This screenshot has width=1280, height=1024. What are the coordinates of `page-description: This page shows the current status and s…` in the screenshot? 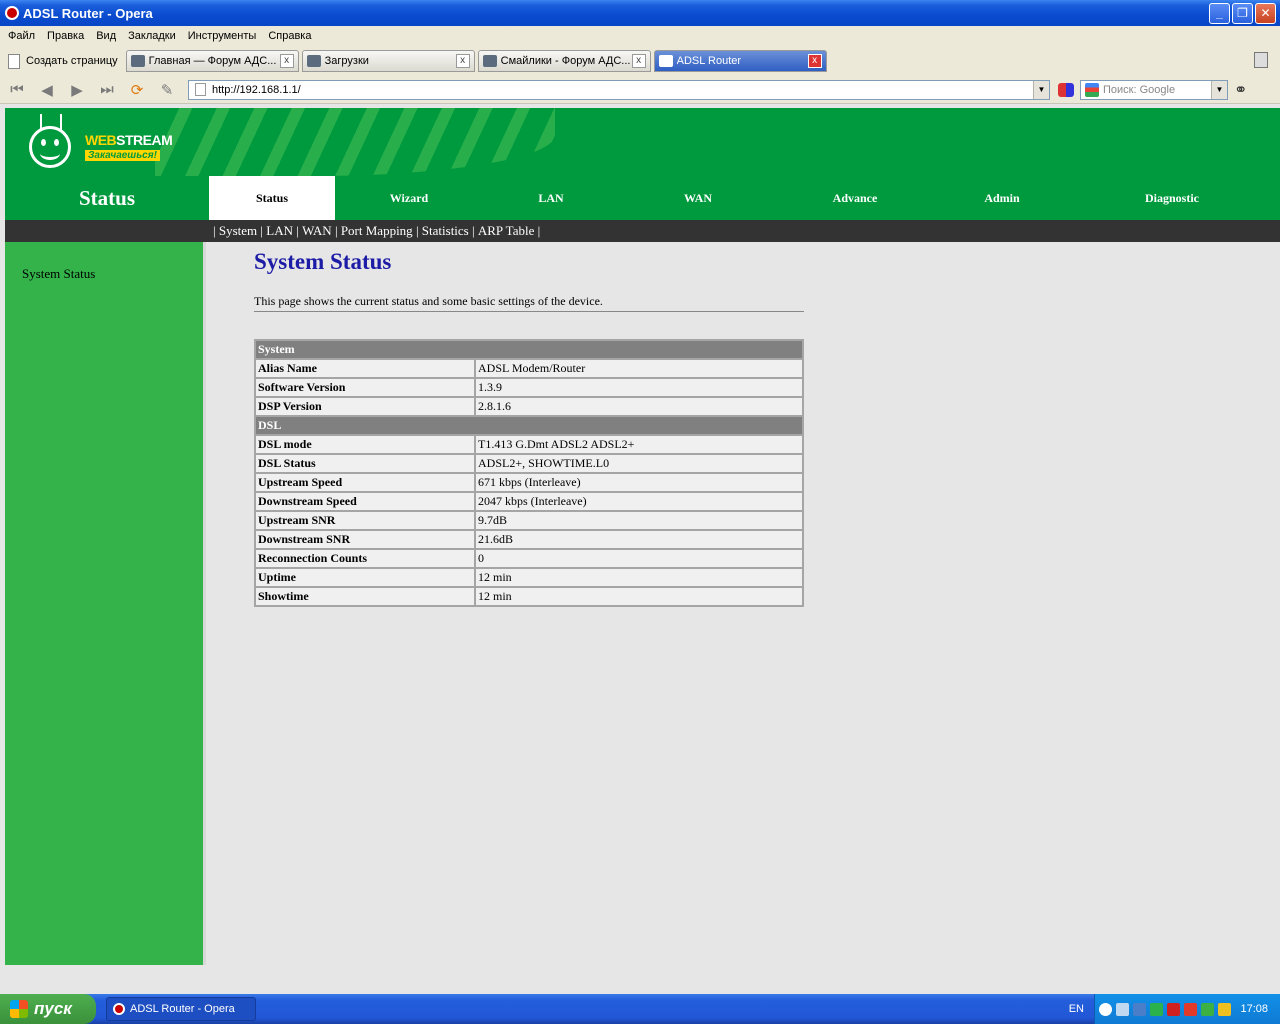 It's located at (529, 303).